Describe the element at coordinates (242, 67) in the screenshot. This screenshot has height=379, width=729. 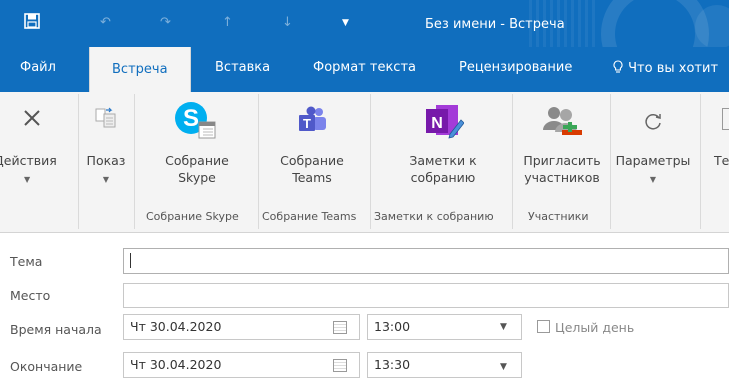
I see `tab-insert: Вставка` at that location.